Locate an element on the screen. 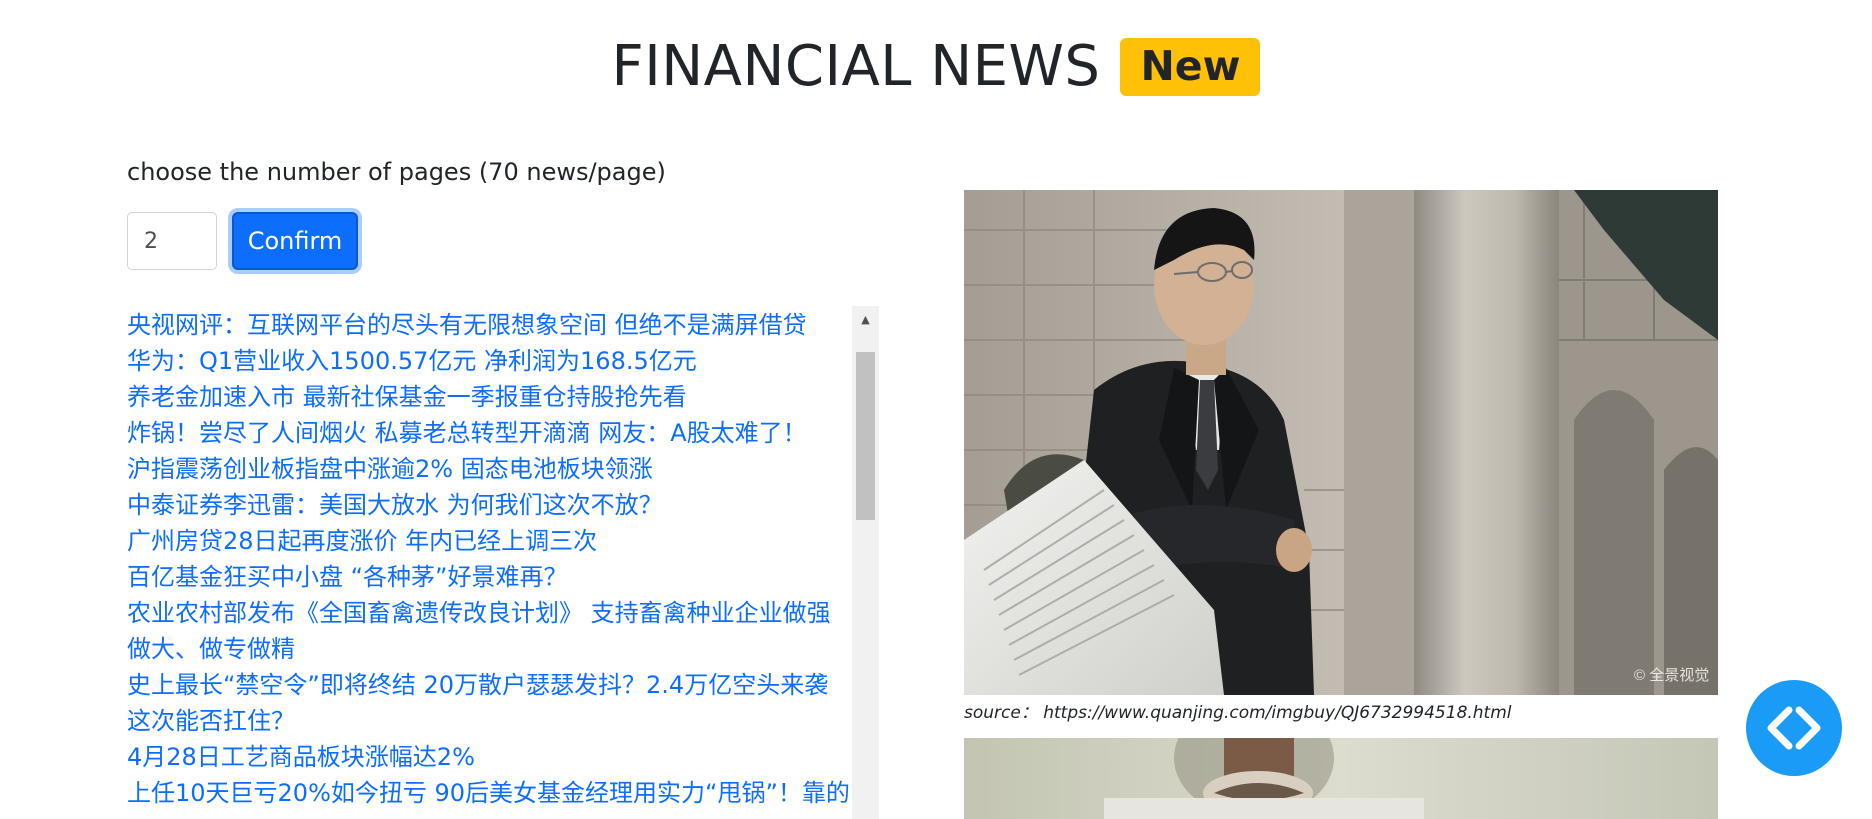 This screenshot has height=819, width=1872. pages-number-input is located at coordinates (172, 241).